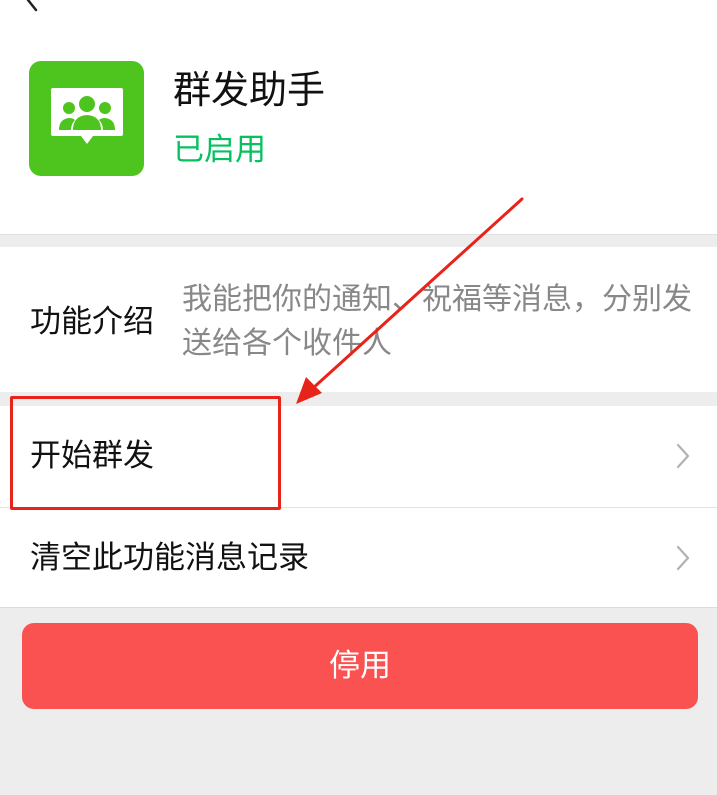 The width and height of the screenshot is (717, 795). I want to click on app-name: 群发助手, so click(249, 90).